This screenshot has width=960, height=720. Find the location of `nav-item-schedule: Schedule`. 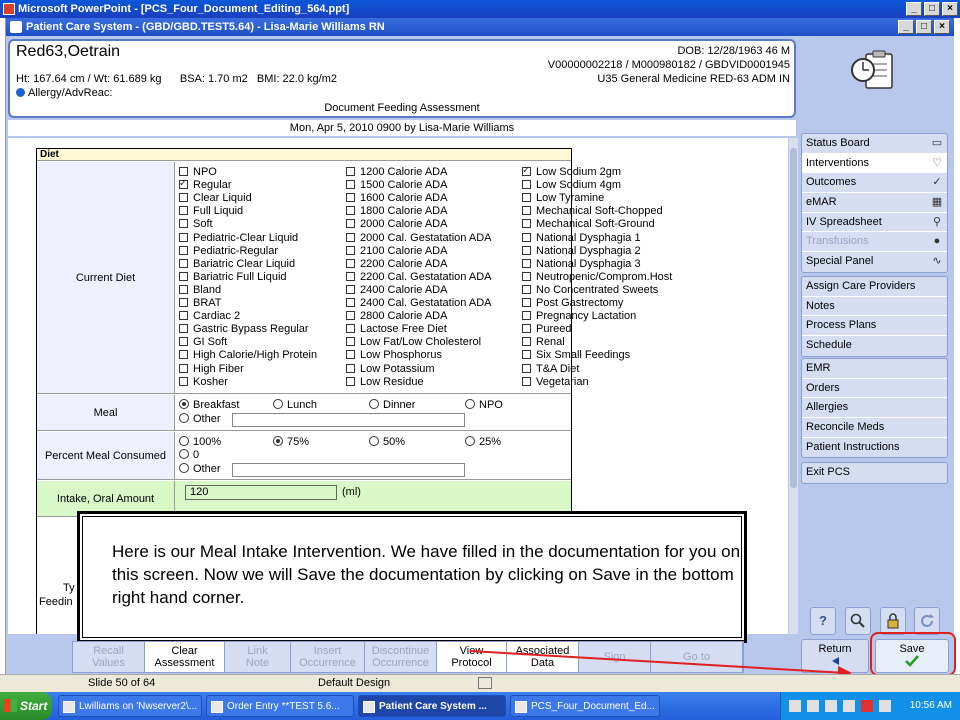

nav-item-schedule: Schedule is located at coordinates (874, 346).